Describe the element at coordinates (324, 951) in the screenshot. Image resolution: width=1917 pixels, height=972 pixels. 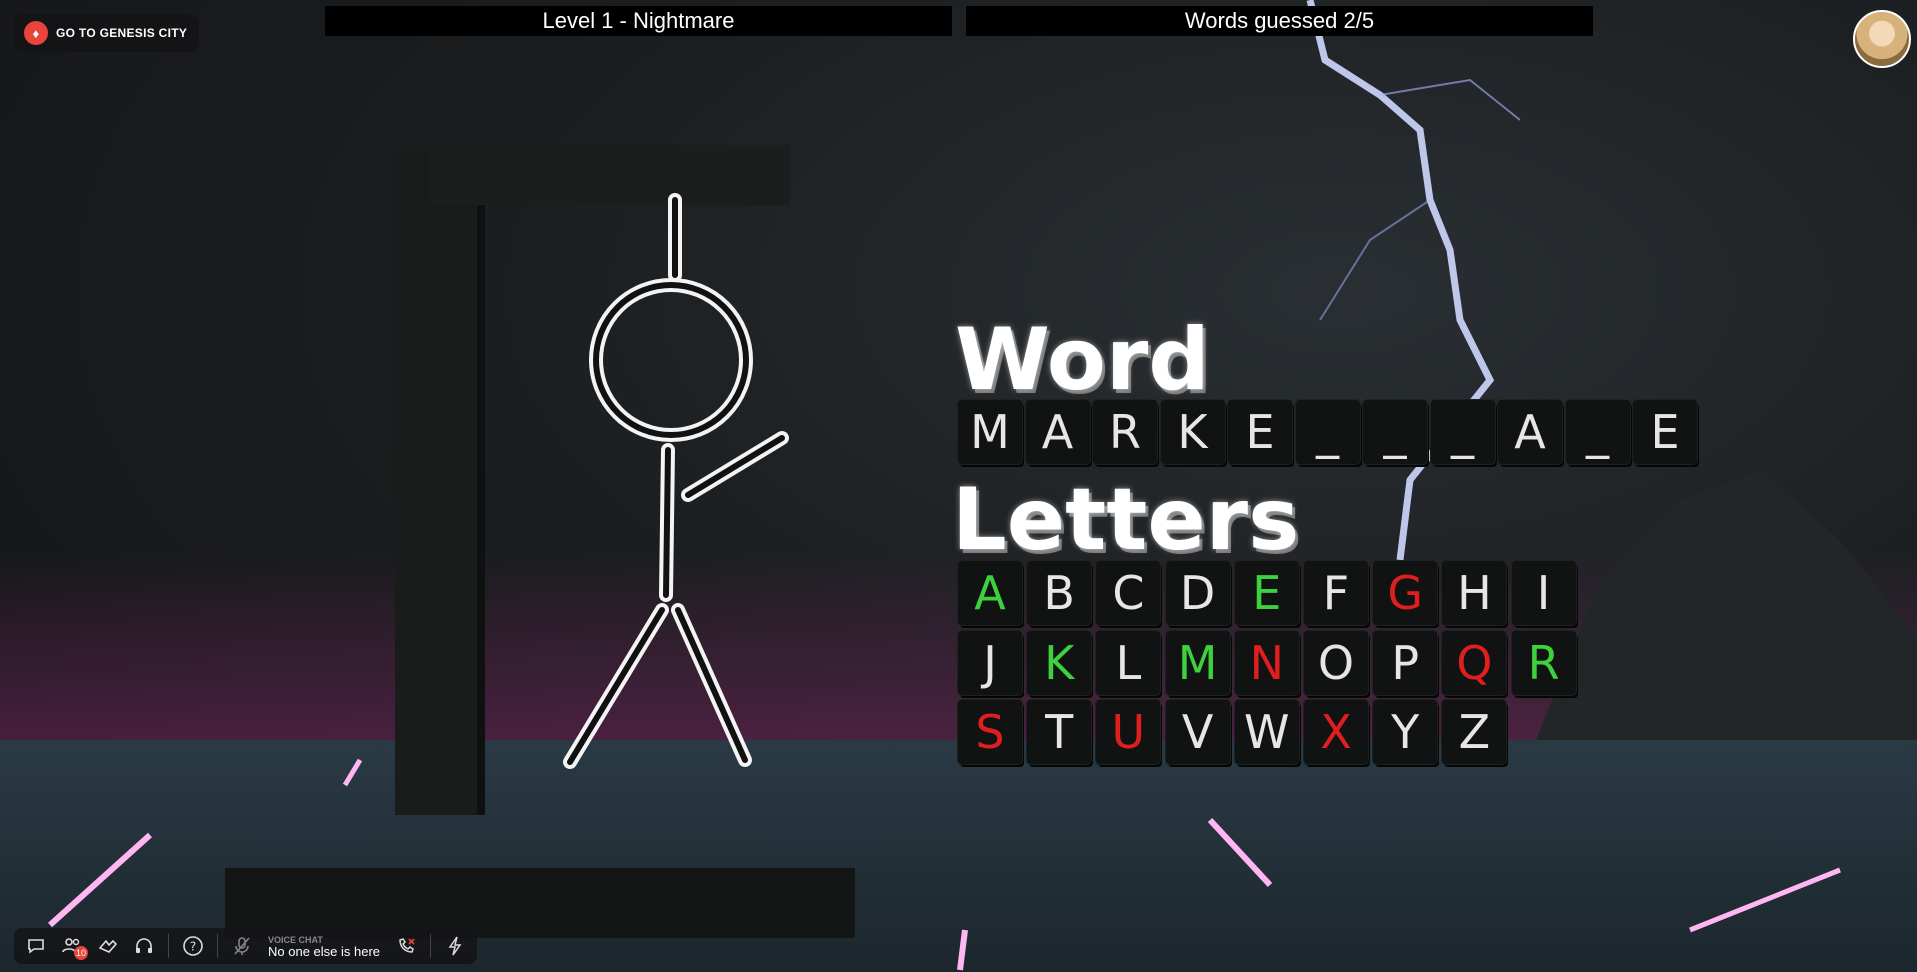
I see `voice-chat-status-text: No one else is here` at that location.